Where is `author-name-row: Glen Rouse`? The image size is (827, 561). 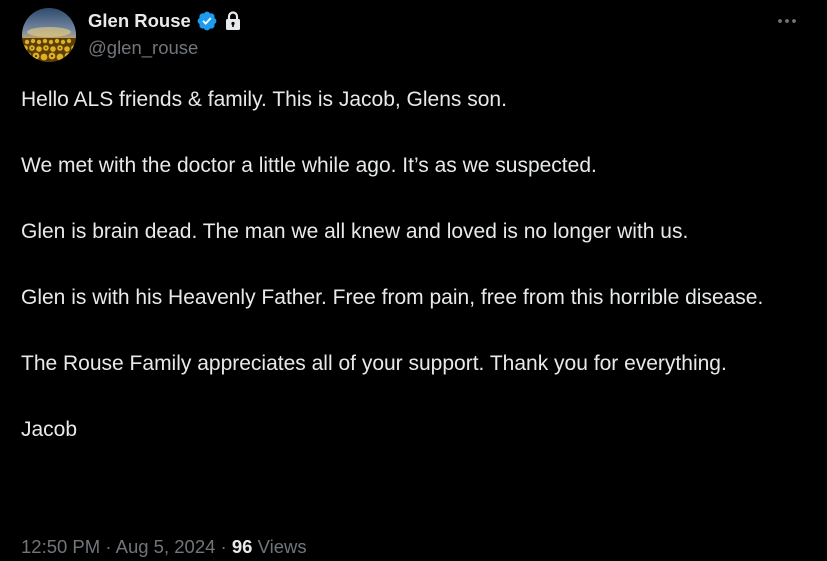 author-name-row: Glen Rouse is located at coordinates (165, 21).